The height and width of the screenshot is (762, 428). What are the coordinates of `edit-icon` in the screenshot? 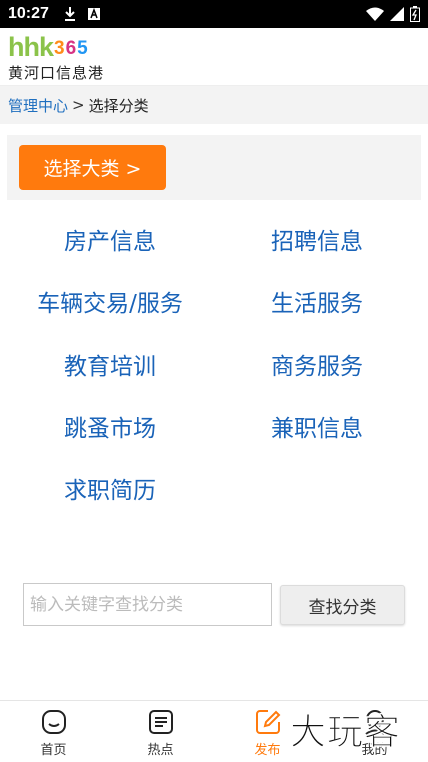 It's located at (267, 722).